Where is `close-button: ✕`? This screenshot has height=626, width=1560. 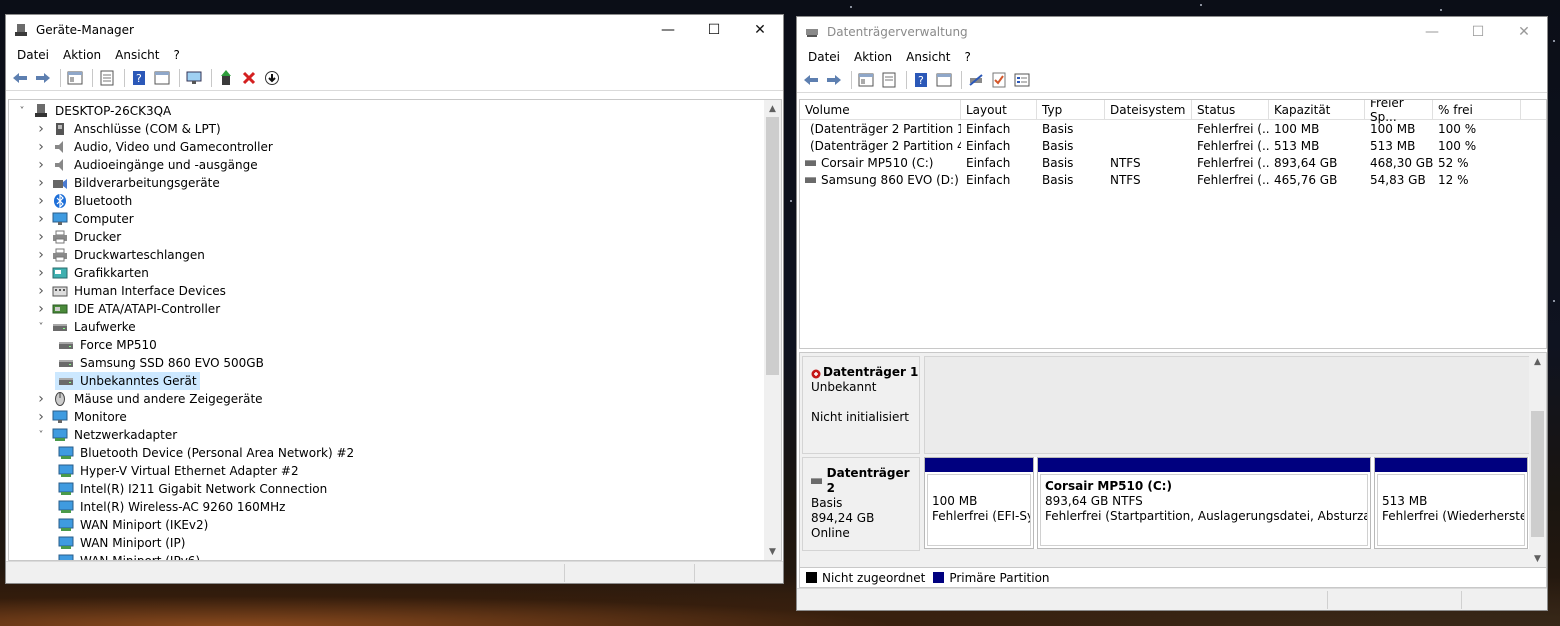 close-button: ✕ is located at coordinates (760, 30).